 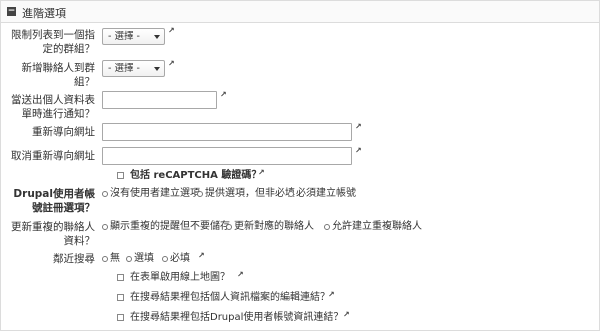 What do you see at coordinates (144, 258) in the screenshot?
I see `proximity-option-optional: 選填` at bounding box center [144, 258].